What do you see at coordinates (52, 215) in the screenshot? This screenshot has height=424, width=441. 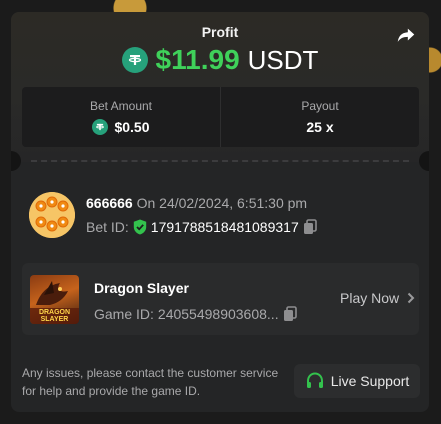 I see `avatar` at bounding box center [52, 215].